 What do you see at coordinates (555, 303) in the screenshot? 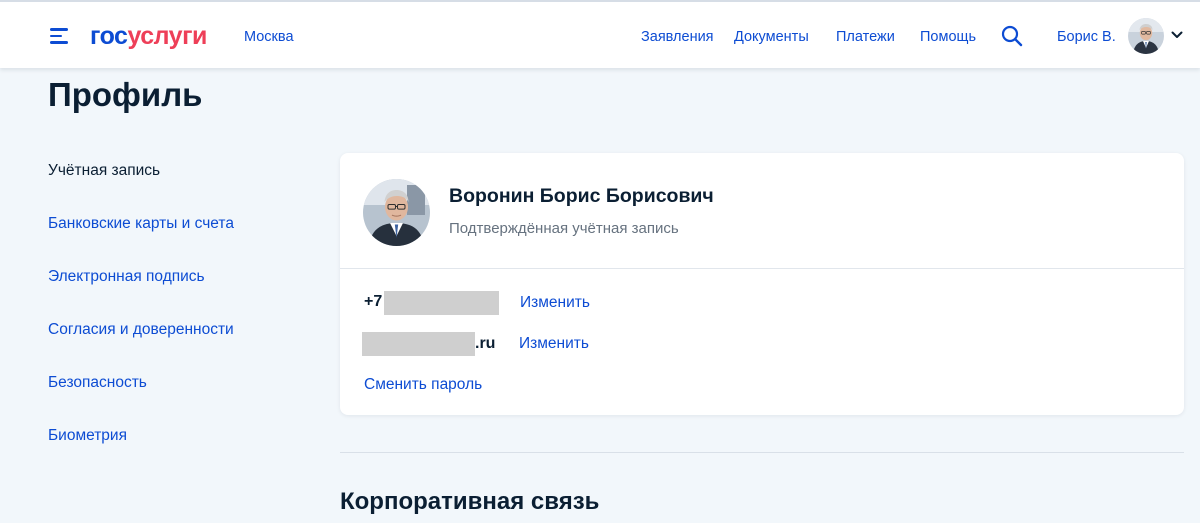
I see `change-phone-link: Изменить` at bounding box center [555, 303].